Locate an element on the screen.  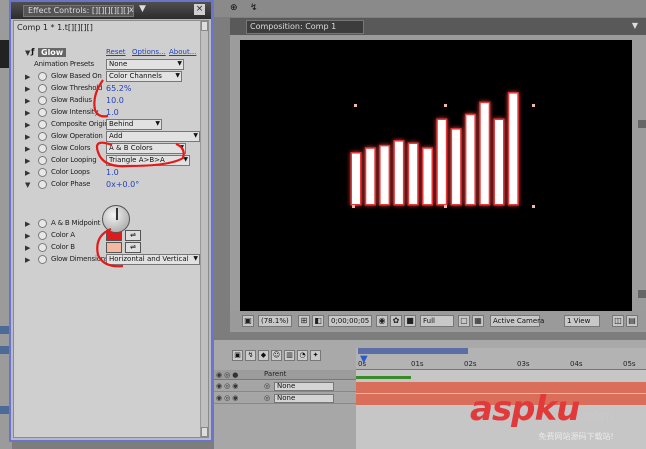
fx-toggle-icon: ƒ is located at coordinates (32, 51).